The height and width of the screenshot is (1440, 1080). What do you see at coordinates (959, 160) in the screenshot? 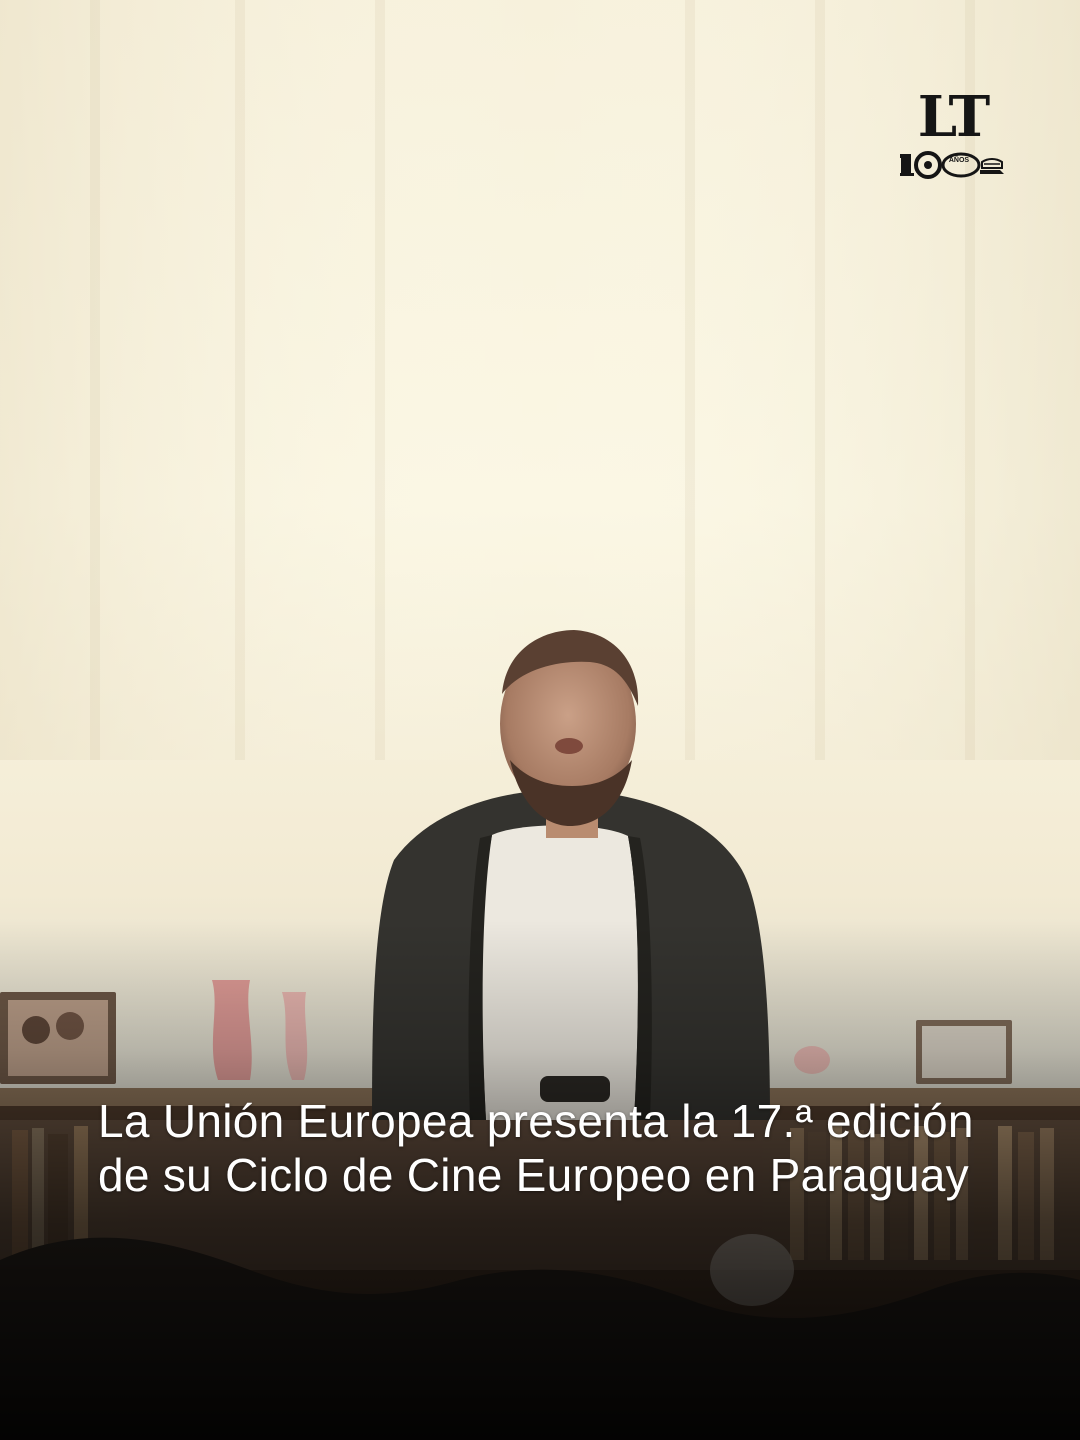
I see `anniversary-label: AÑOS` at bounding box center [959, 160].